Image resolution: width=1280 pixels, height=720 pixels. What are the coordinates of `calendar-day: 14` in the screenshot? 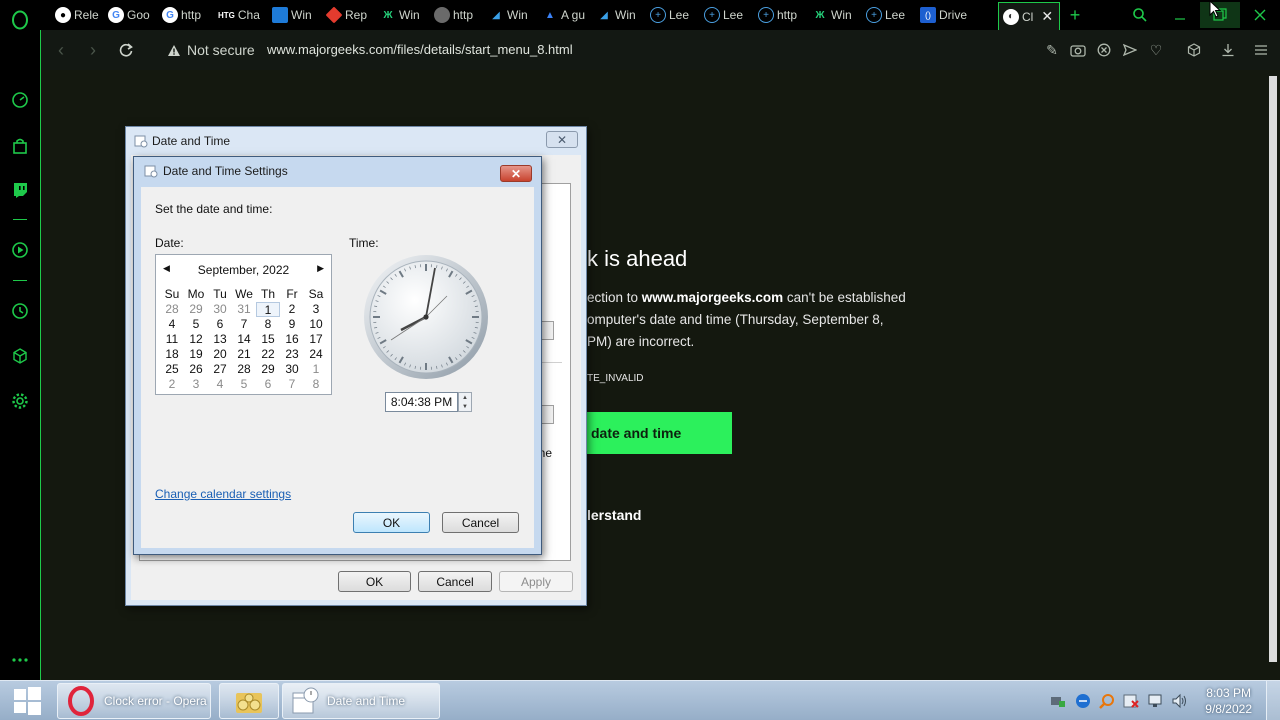 It's located at (244, 339).